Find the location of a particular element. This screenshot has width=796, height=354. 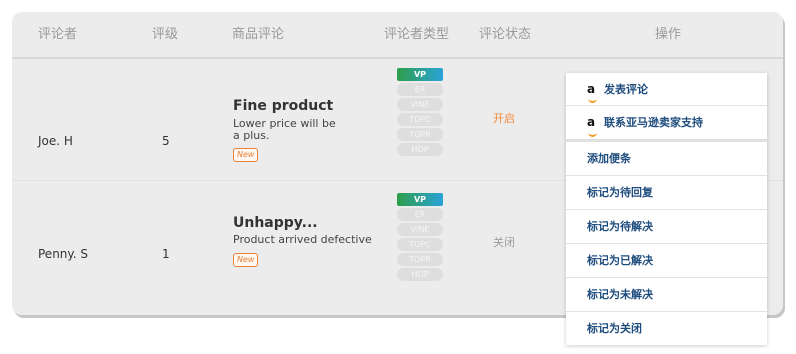

menu-item-contact-seller-support: a 联系亚马逊卖家支持 is located at coordinates (666, 124).